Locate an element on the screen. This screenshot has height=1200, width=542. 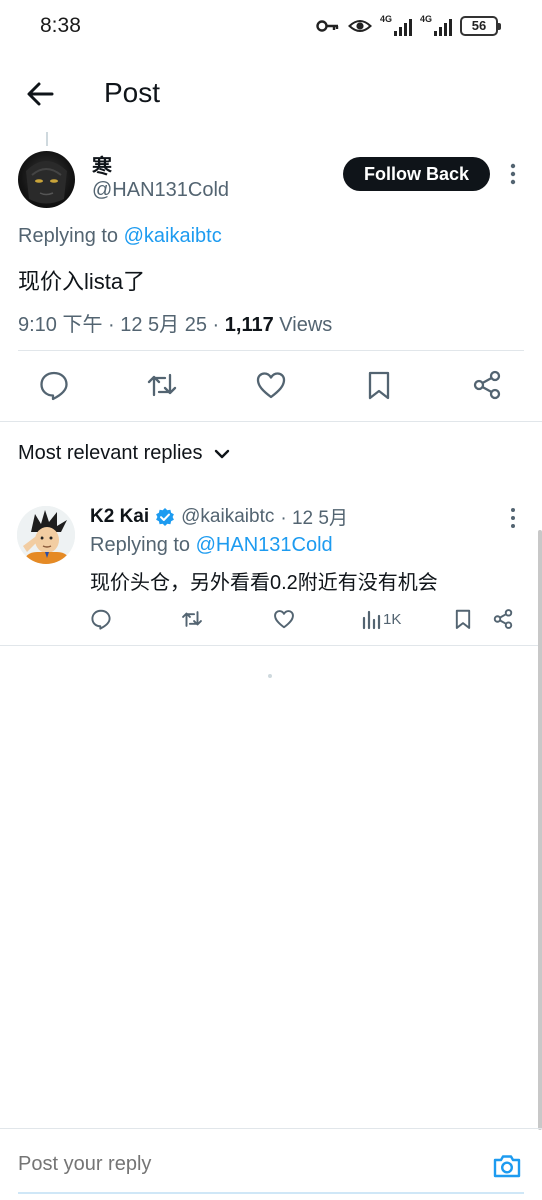
reply-input is located at coordinates (150, 1164).